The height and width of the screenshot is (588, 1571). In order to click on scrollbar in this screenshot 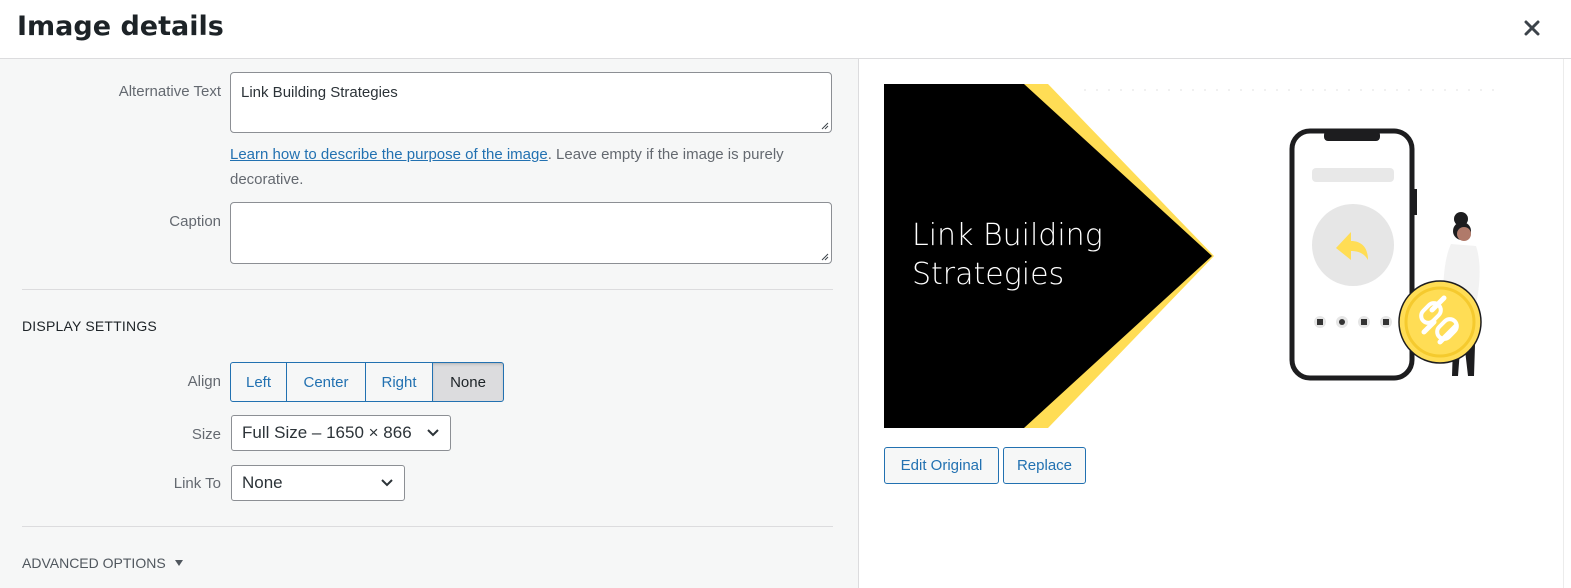, I will do `click(1567, 323)`.